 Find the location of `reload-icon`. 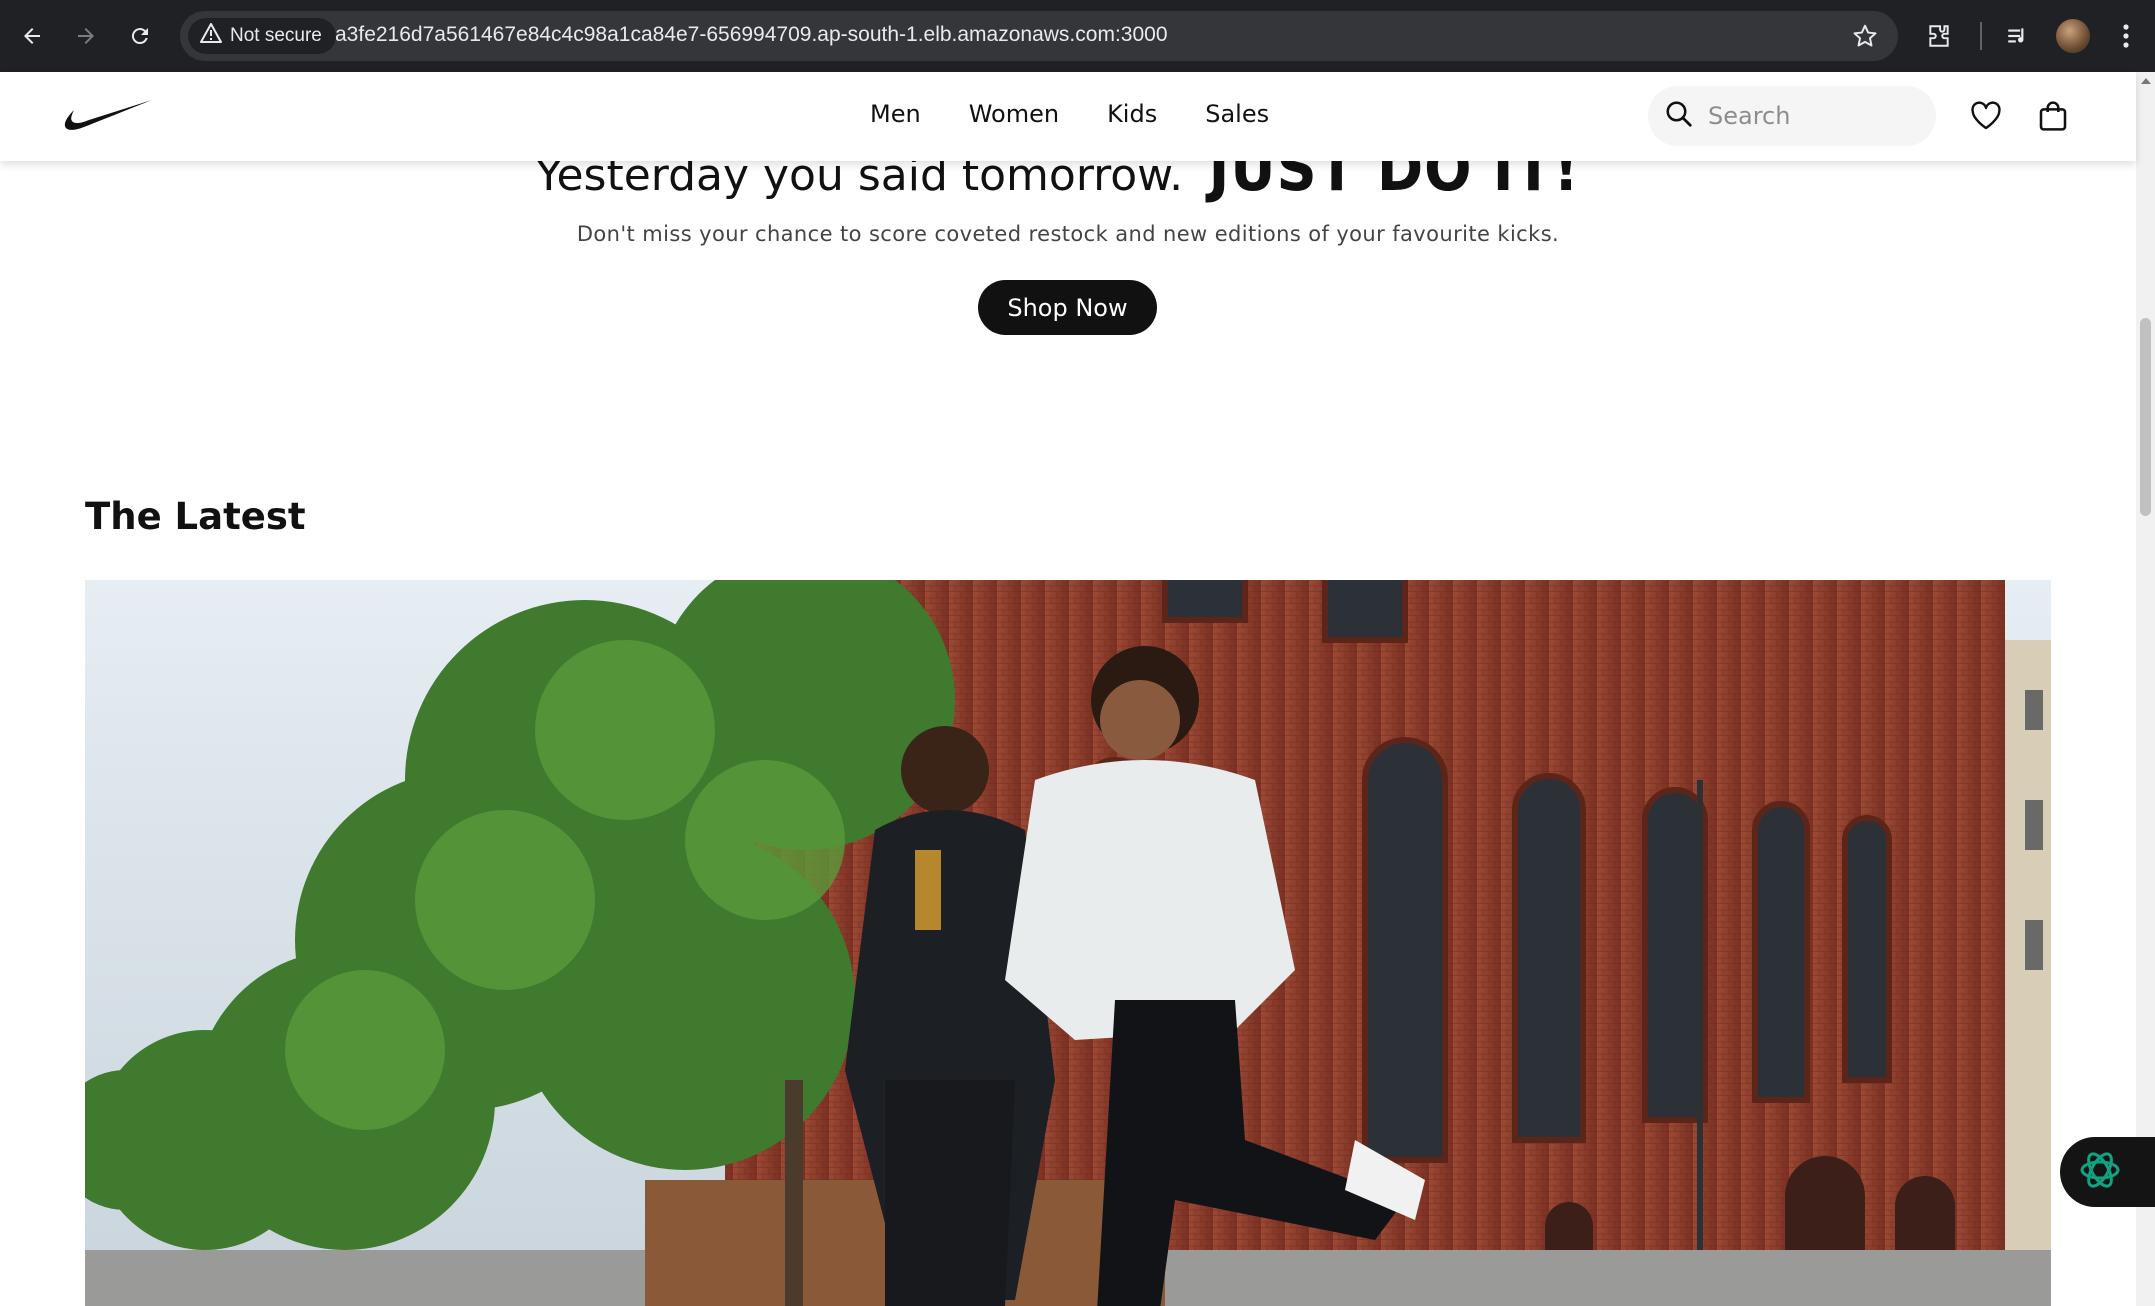

reload-icon is located at coordinates (140, 36).